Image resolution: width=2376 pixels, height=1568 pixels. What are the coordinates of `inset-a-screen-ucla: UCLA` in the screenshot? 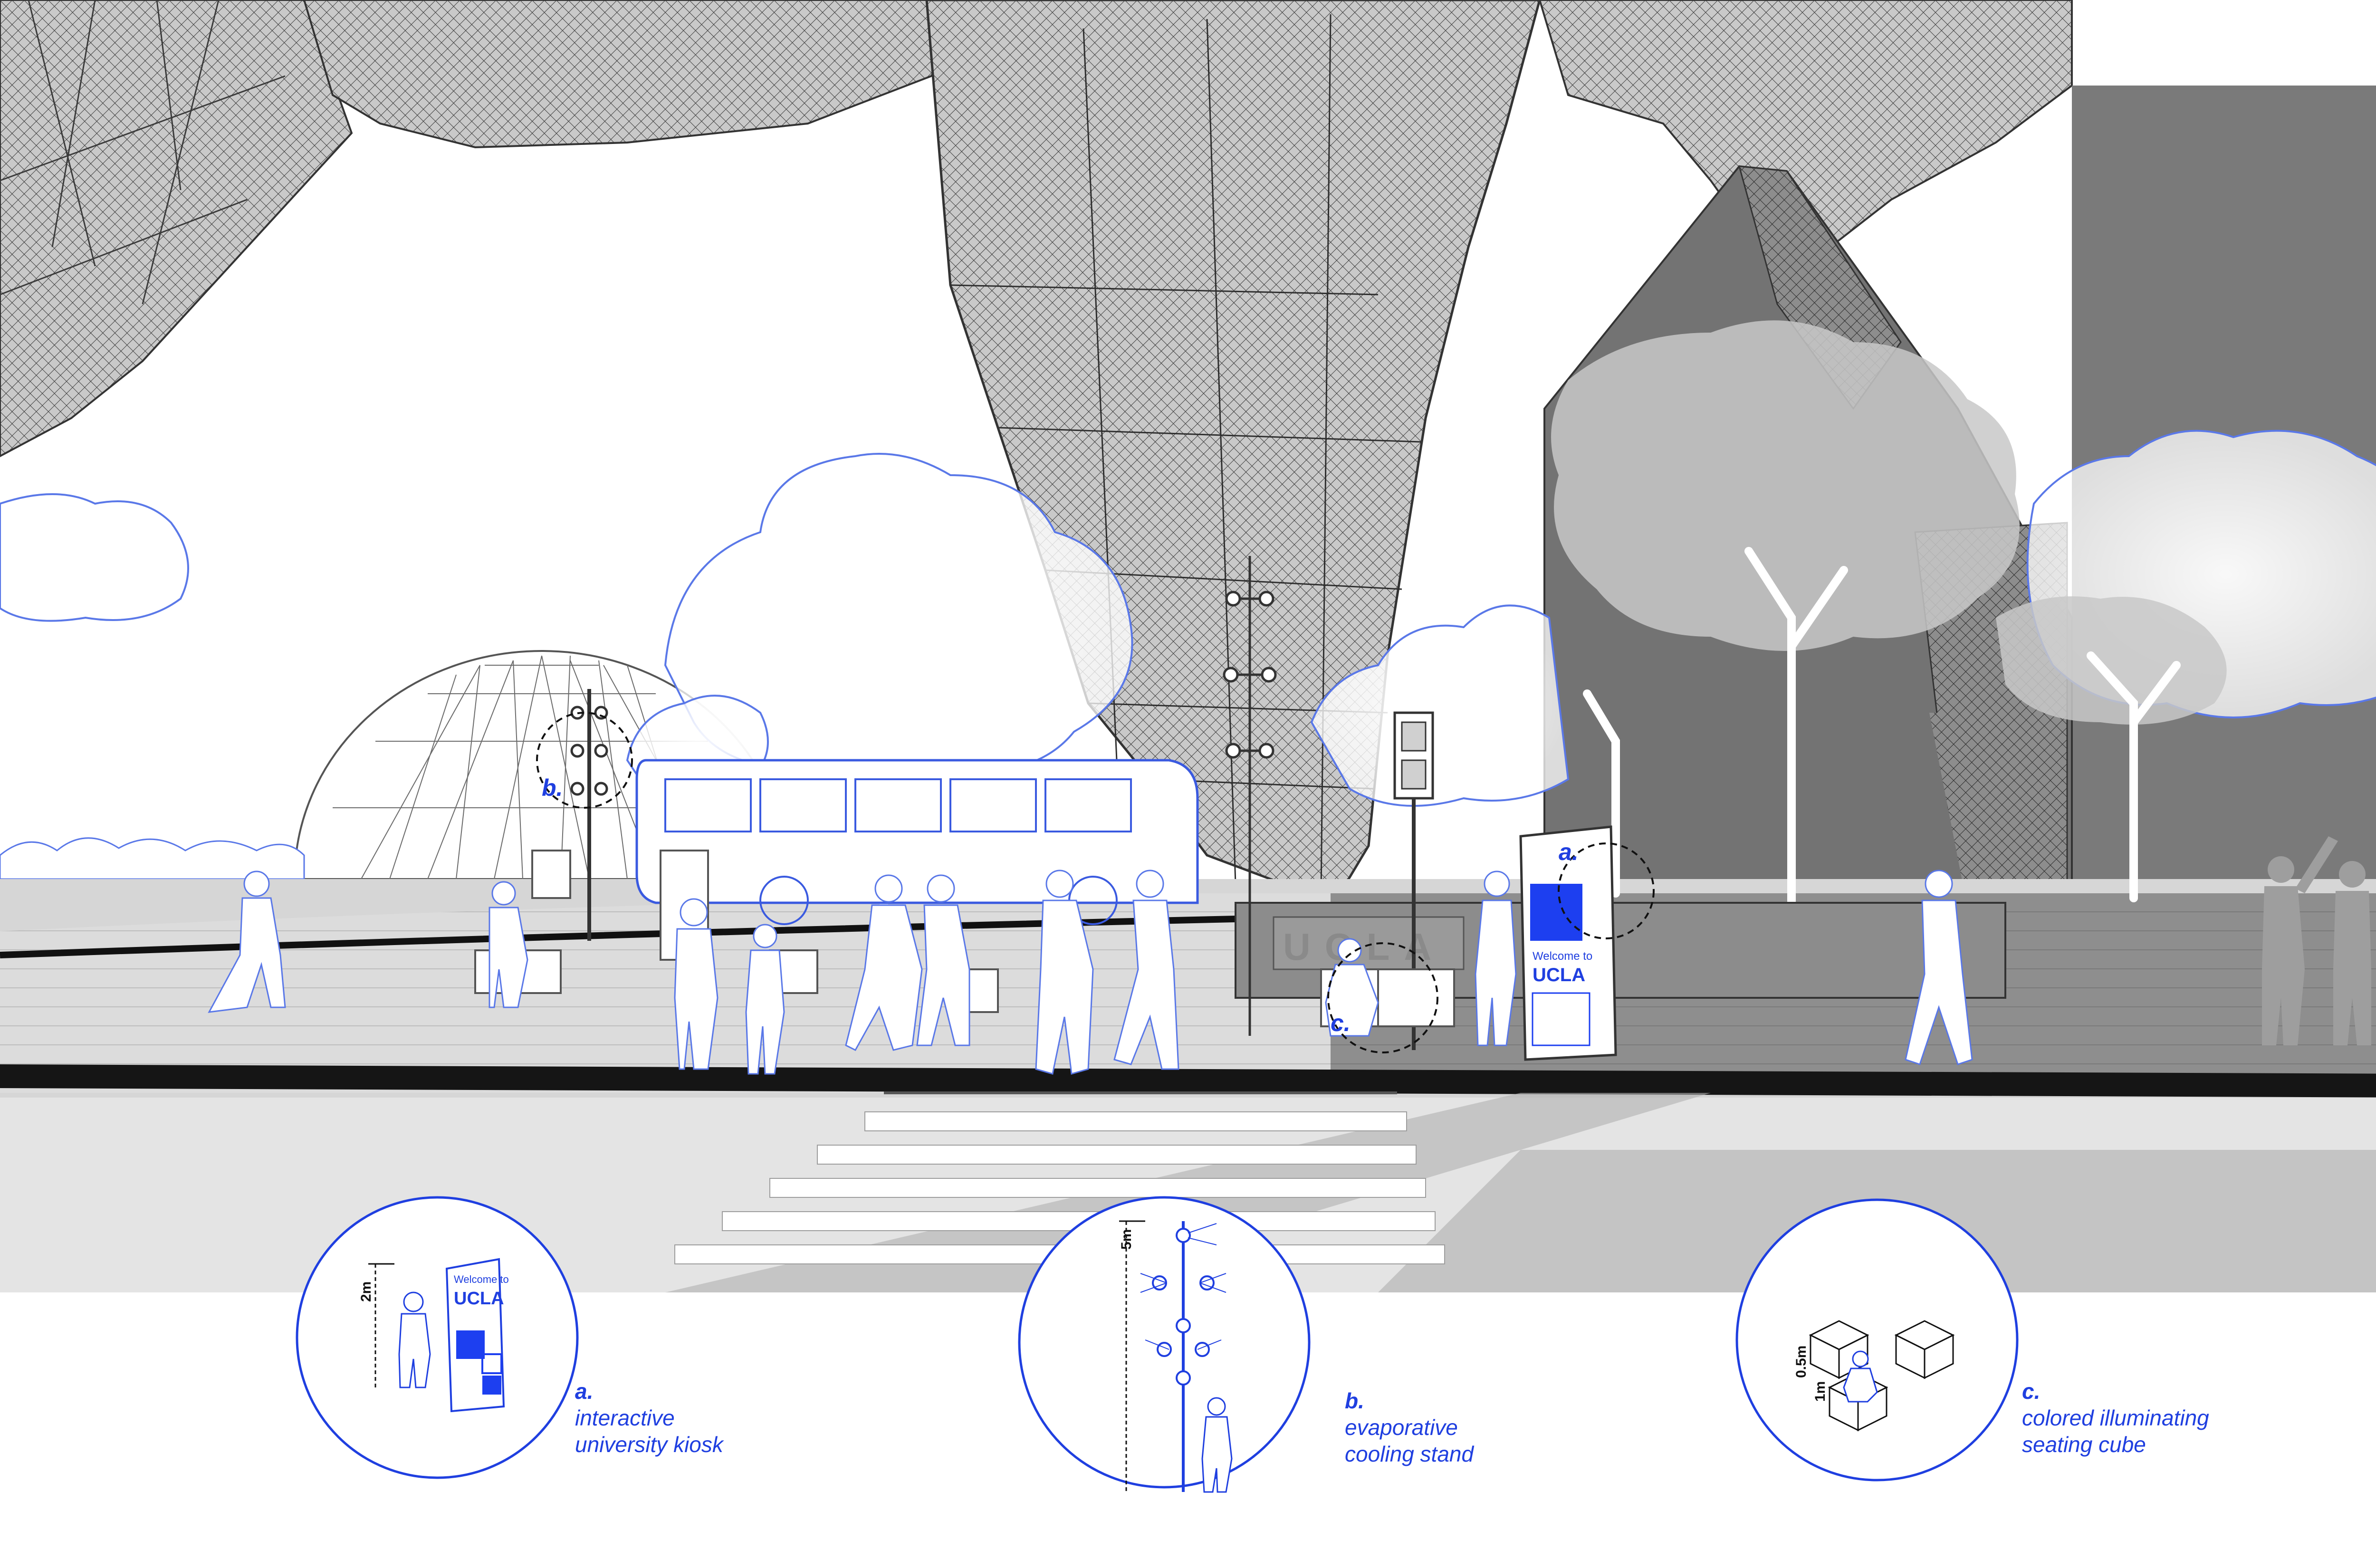 It's located at (479, 1299).